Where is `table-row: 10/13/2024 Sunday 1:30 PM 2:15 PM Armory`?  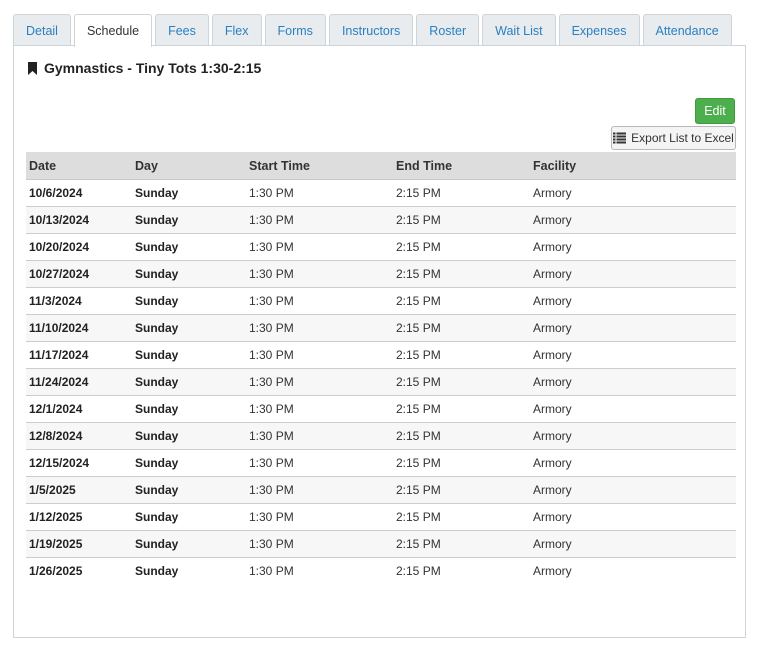 table-row: 10/13/2024 Sunday 1:30 PM 2:15 PM Armory is located at coordinates (381, 220).